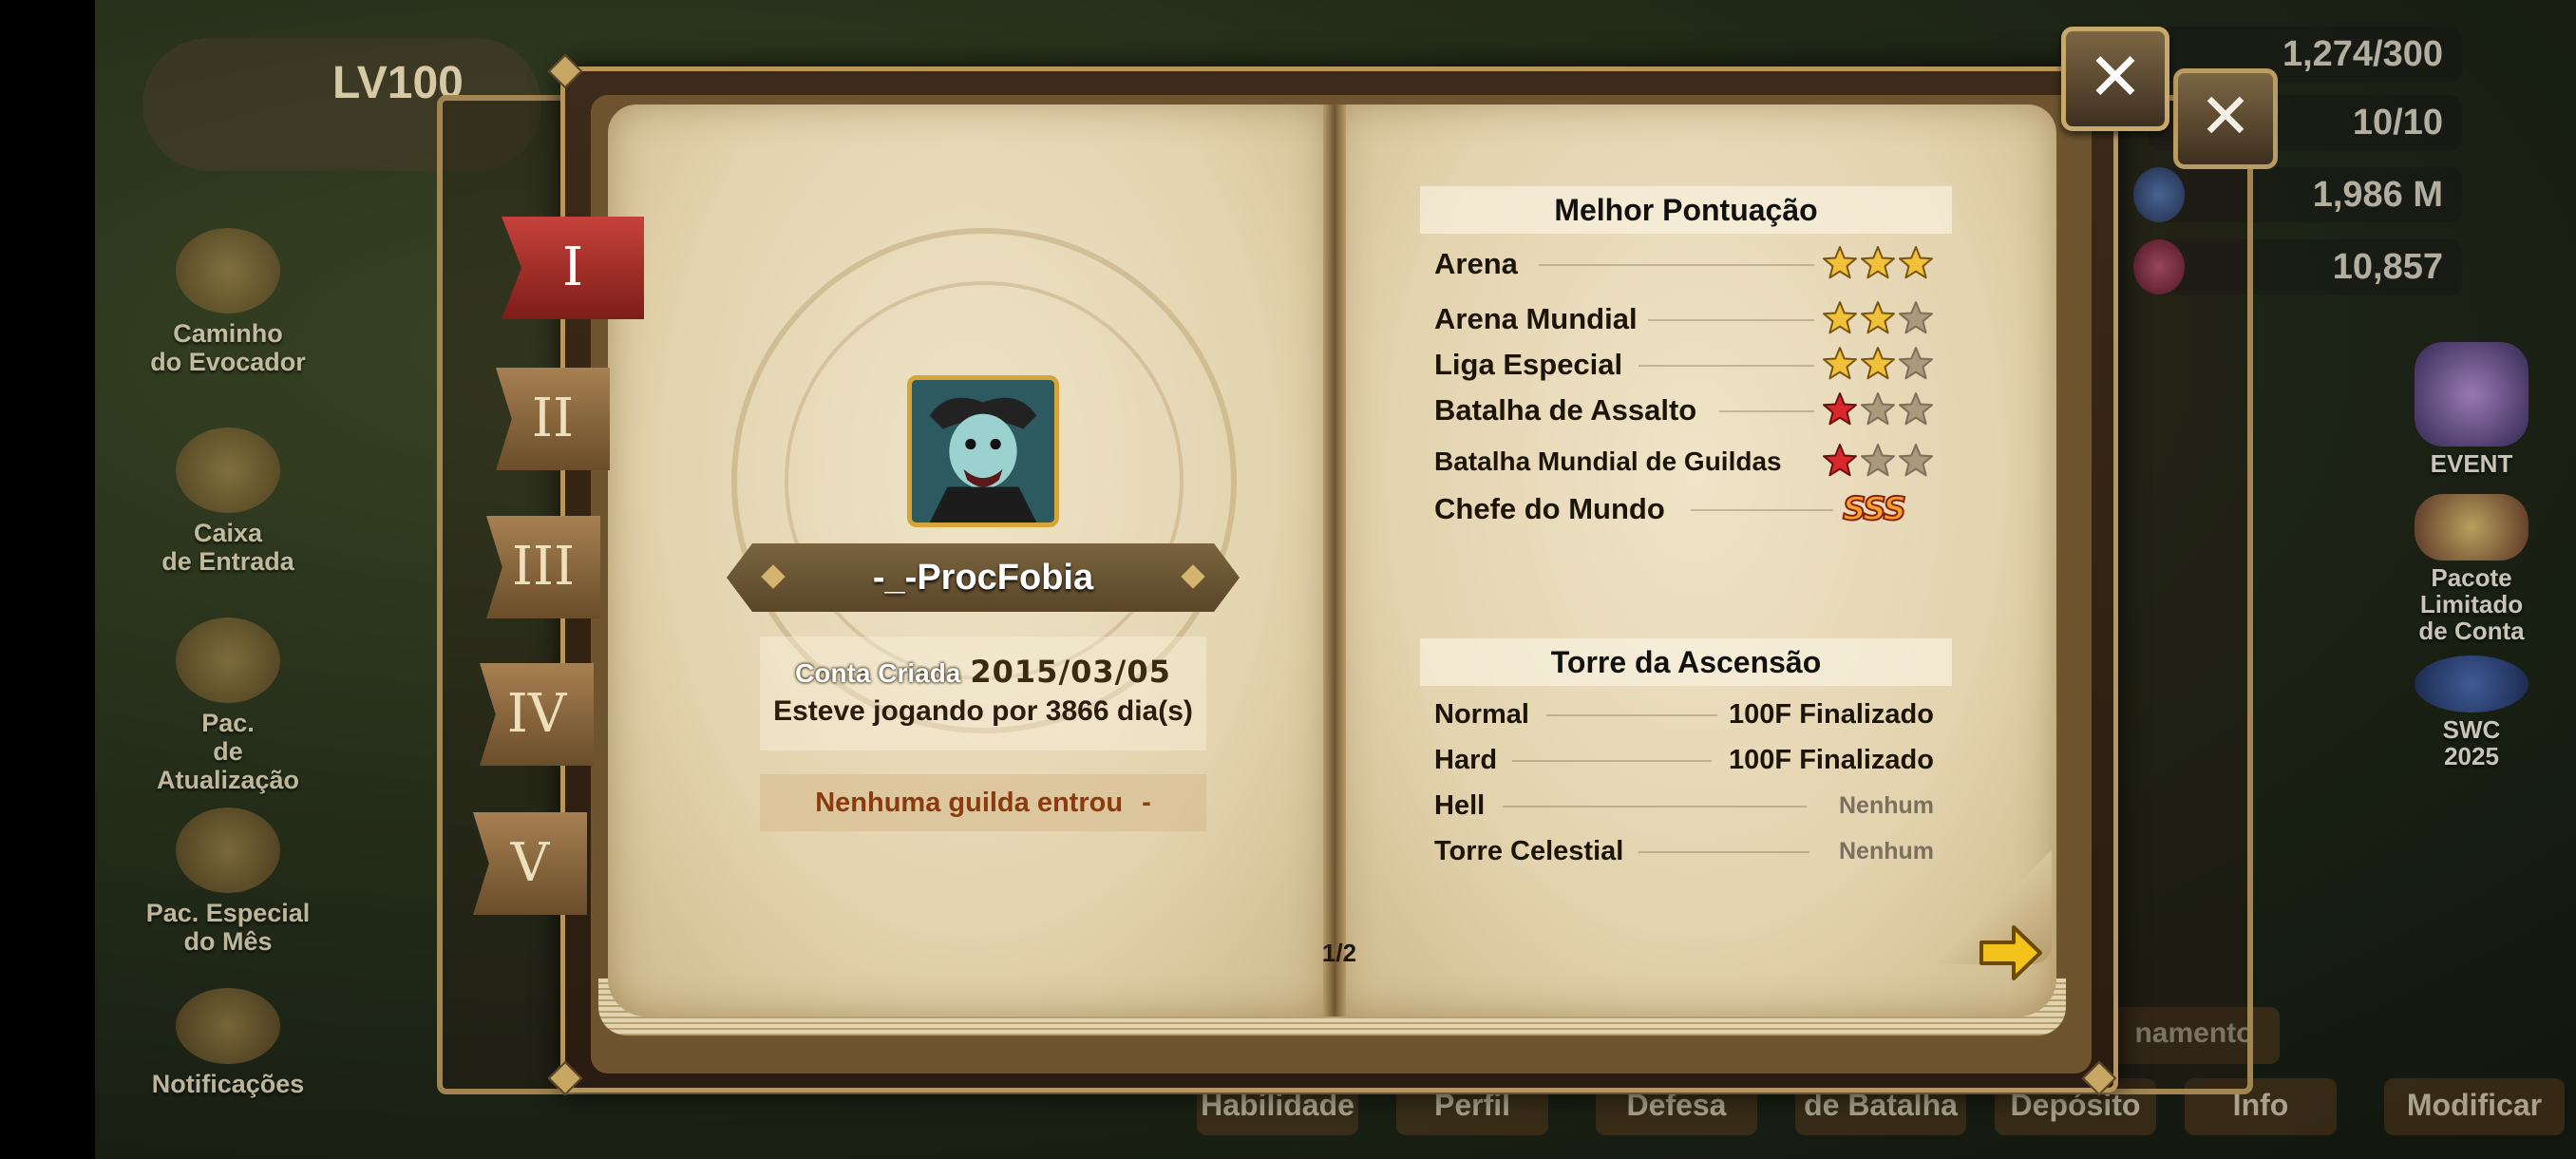  I want to click on tower-row-hell: Hell Nenhum, so click(1684, 805).